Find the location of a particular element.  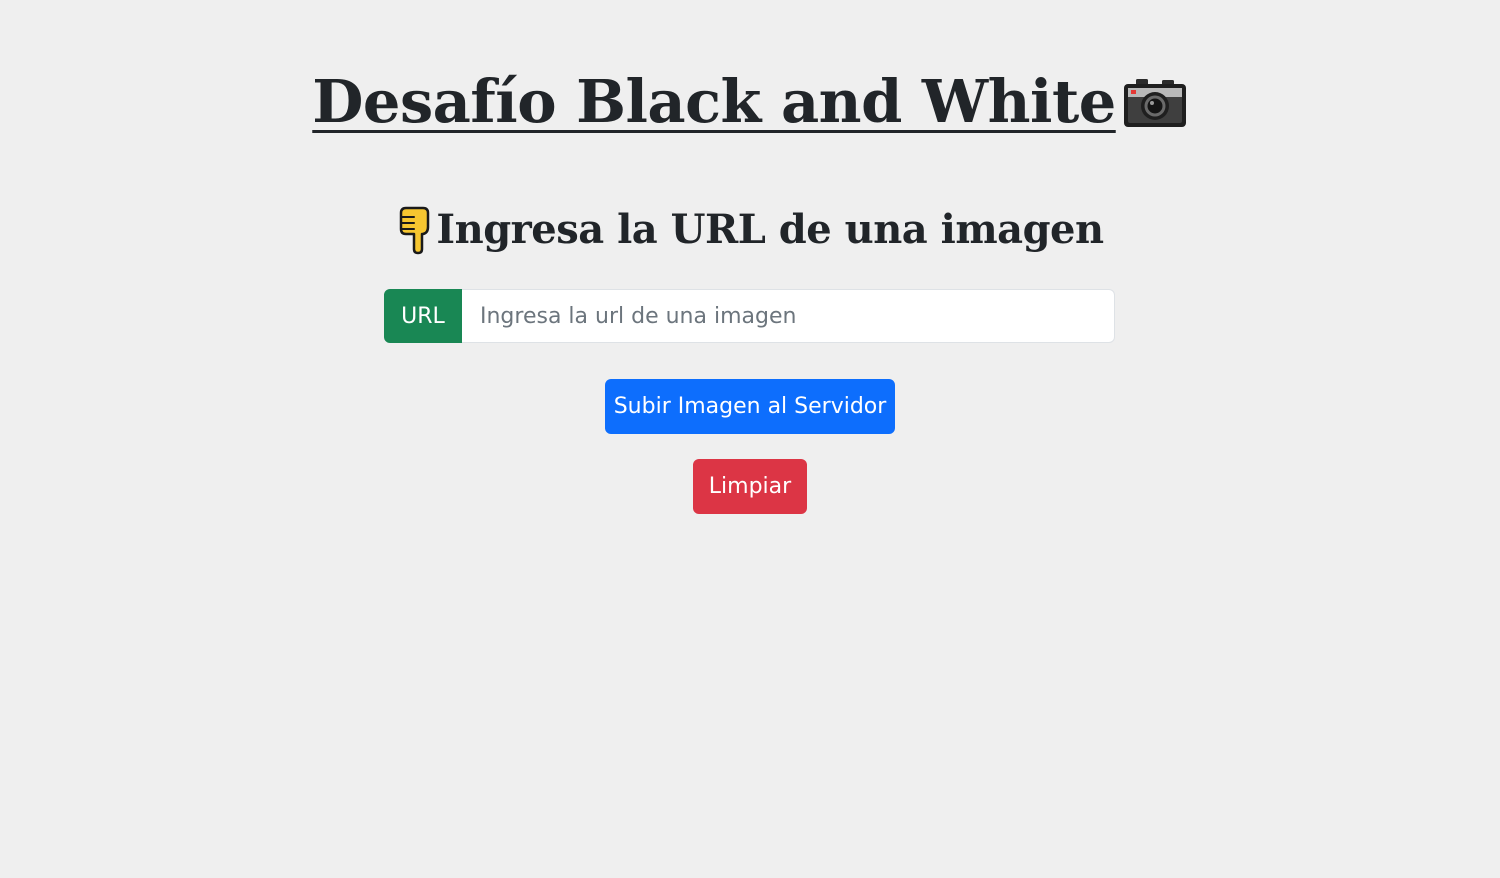

subtitle-row: Ingresa la URL de una imagen is located at coordinates (750, 230).